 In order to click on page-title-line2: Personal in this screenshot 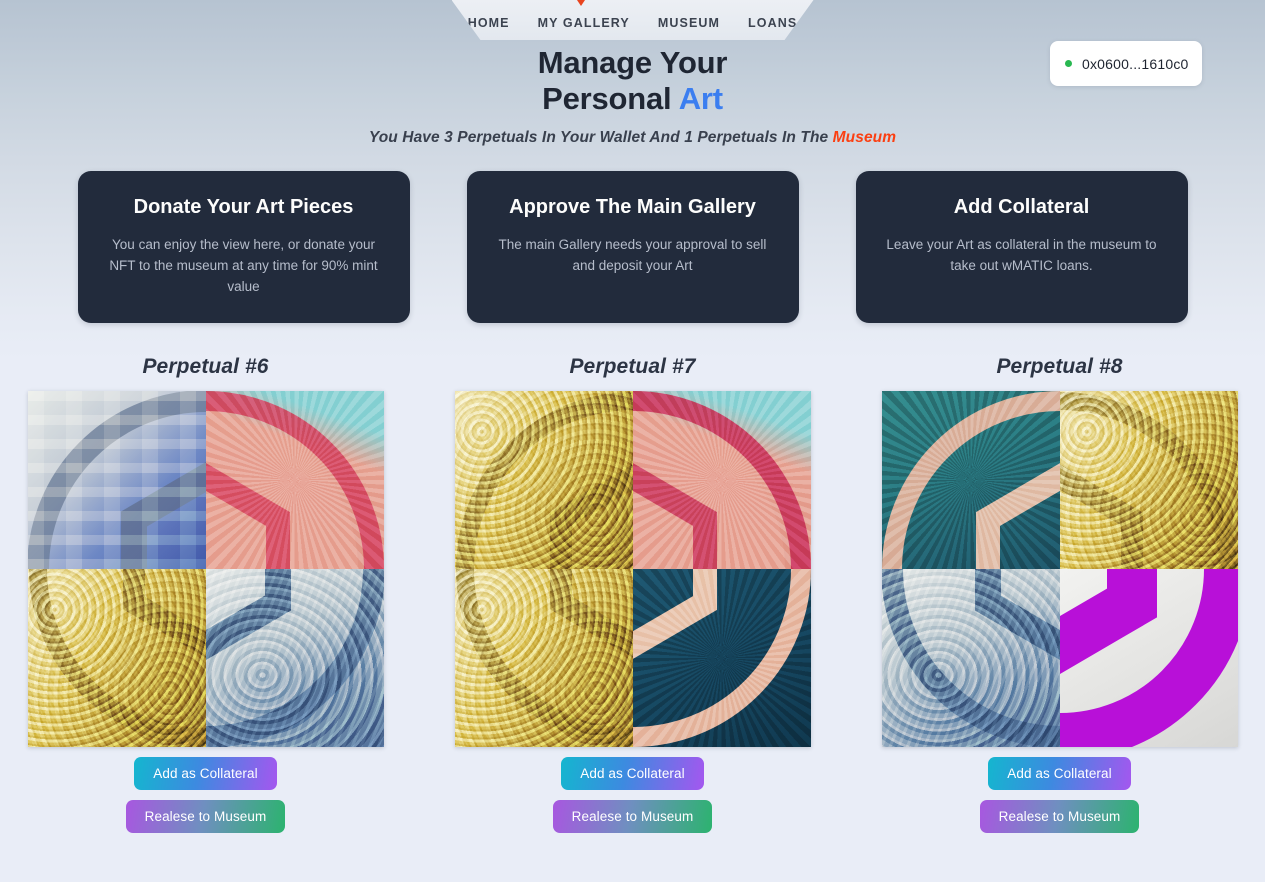, I will do `click(610, 99)`.